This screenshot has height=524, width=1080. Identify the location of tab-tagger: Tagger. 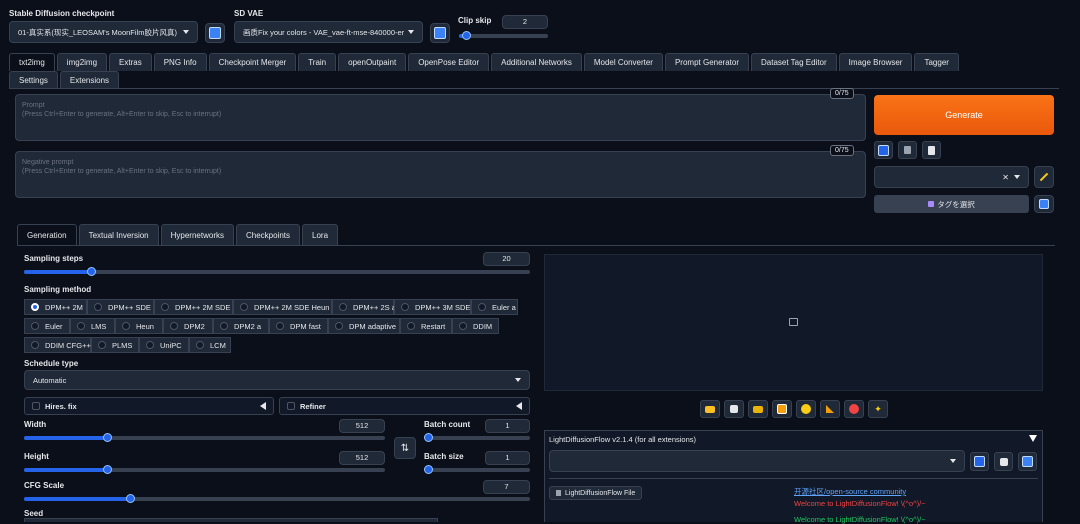
(936, 62).